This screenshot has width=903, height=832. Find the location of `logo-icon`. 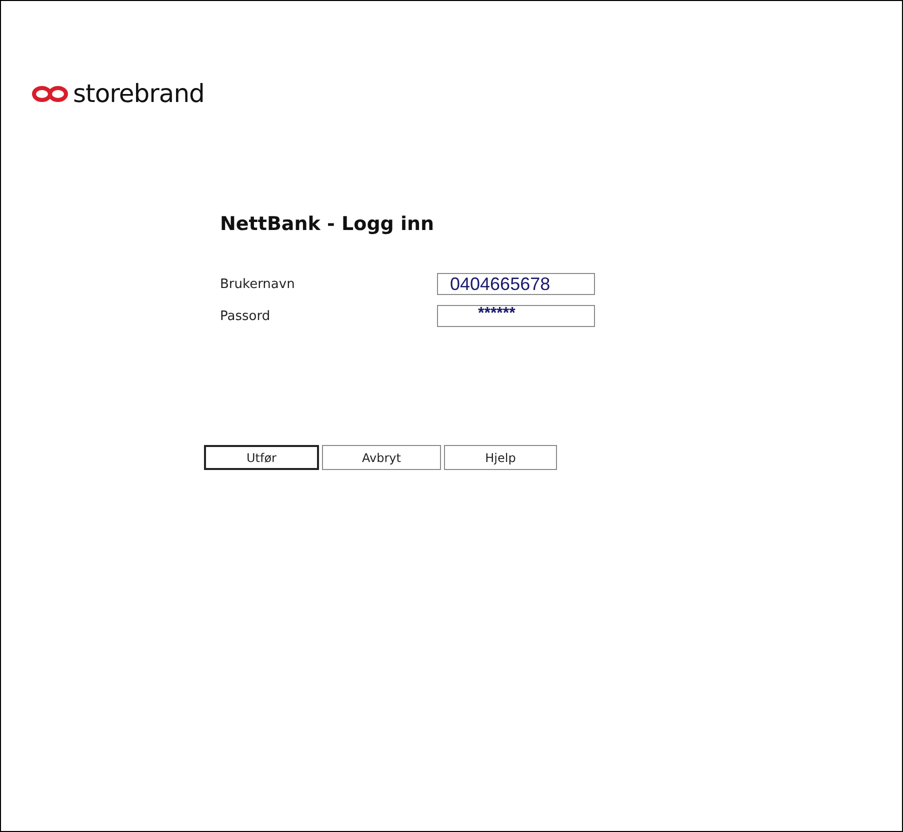

logo-icon is located at coordinates (50, 93).